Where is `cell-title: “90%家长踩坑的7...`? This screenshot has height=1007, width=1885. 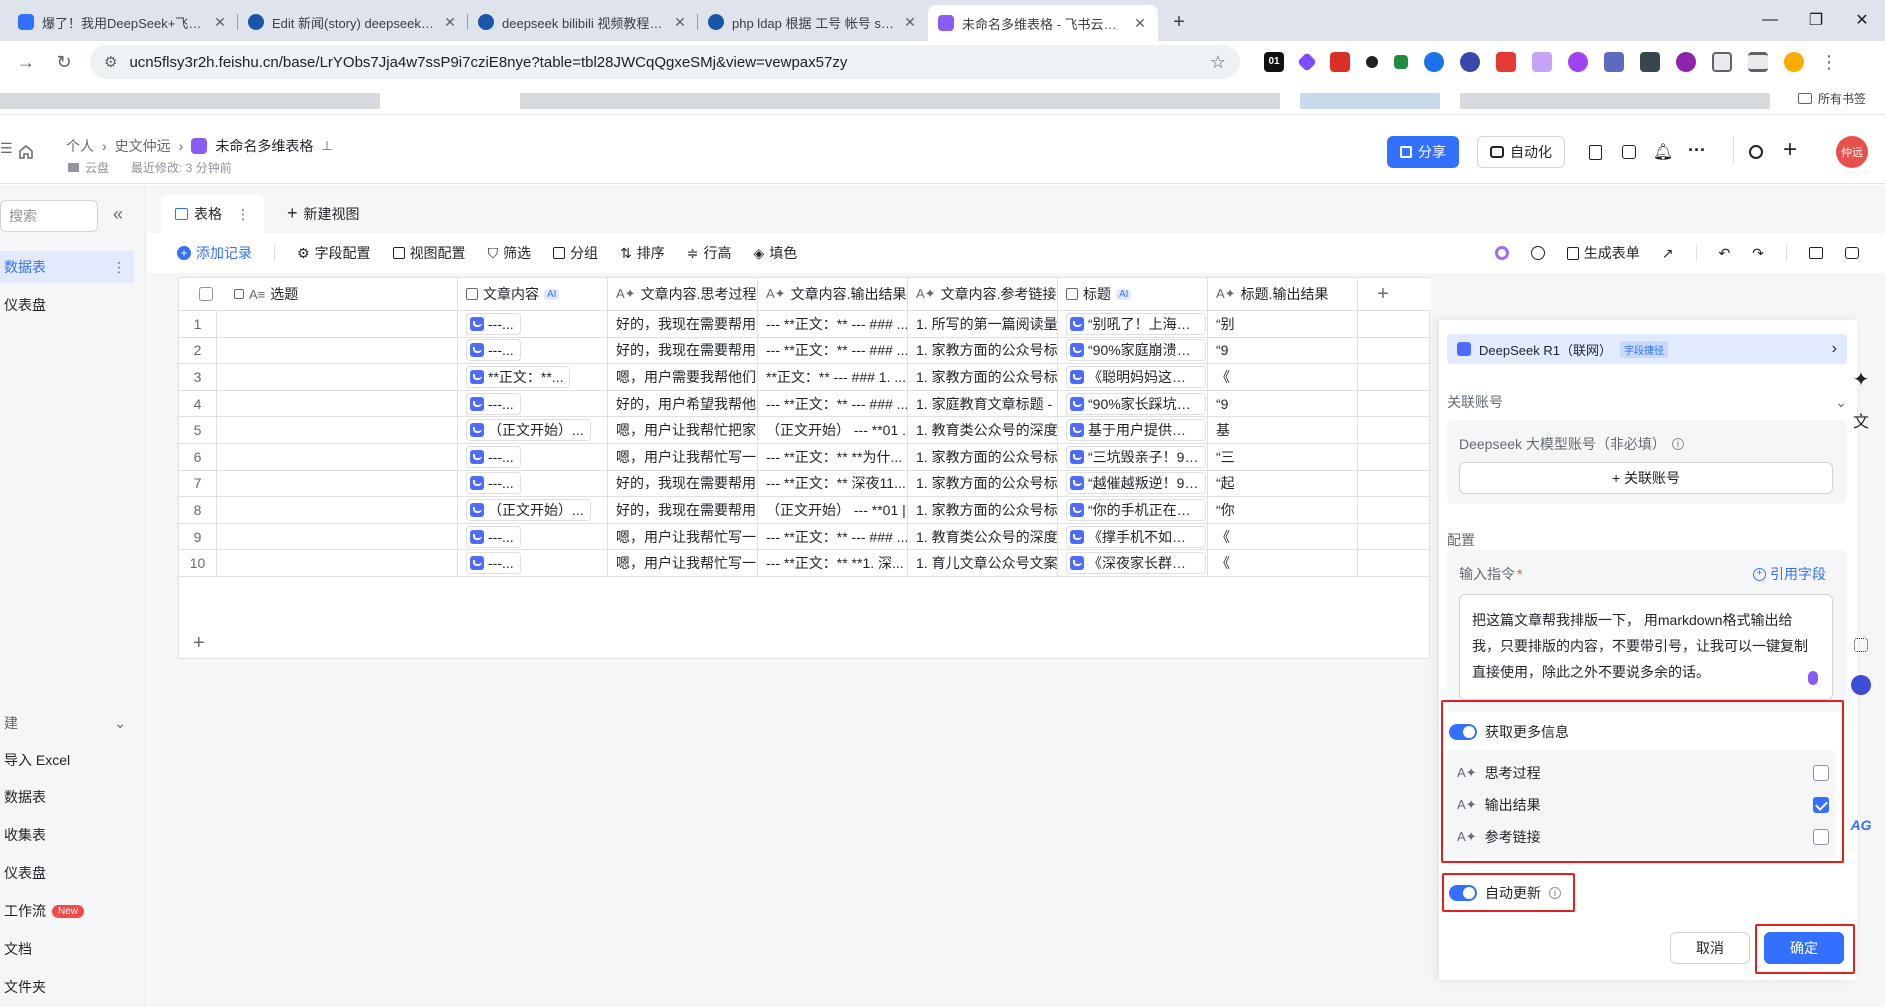 cell-title: “90%家长踩坑的7... is located at coordinates (1133, 403).